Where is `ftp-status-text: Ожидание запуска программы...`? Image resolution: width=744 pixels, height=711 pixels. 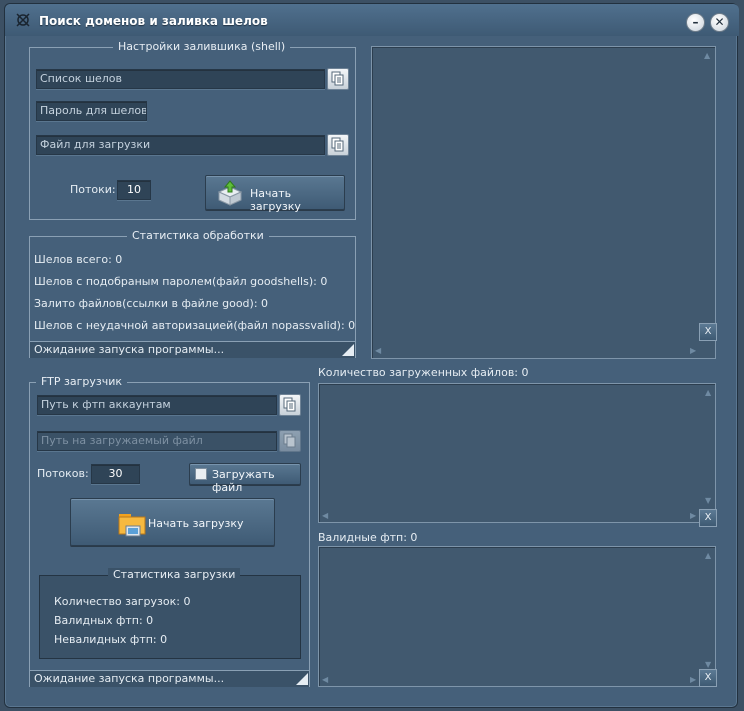
ftp-status-text: Ожидание запуска программы... is located at coordinates (129, 678).